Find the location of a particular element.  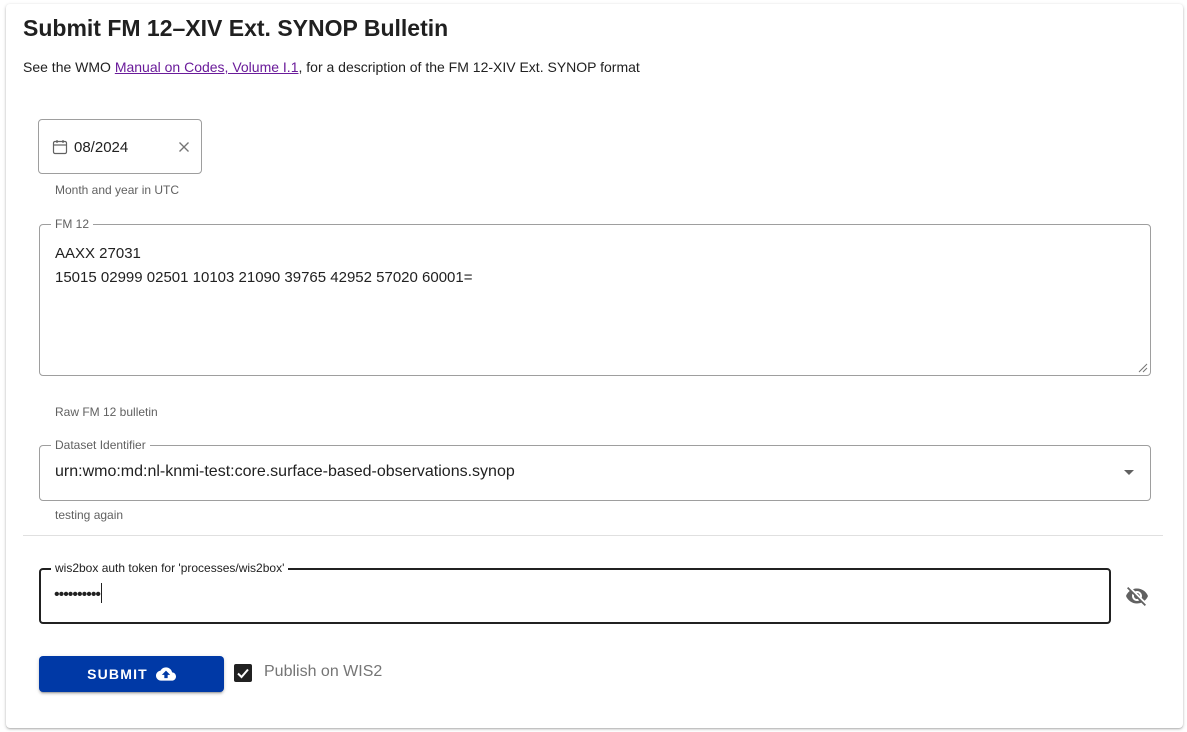

dataset-identifier-label: Dataset Identifier is located at coordinates (100, 445).